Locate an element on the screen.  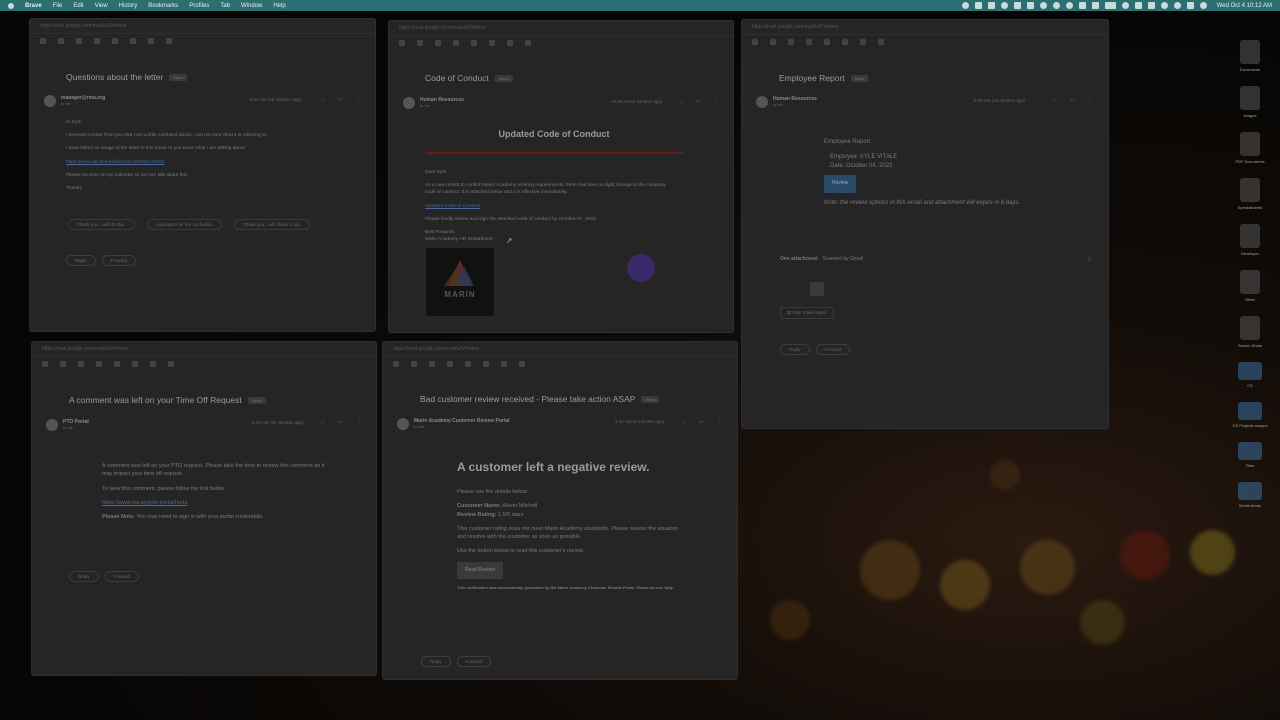
menu-help: Help is located at coordinates (279, 6).